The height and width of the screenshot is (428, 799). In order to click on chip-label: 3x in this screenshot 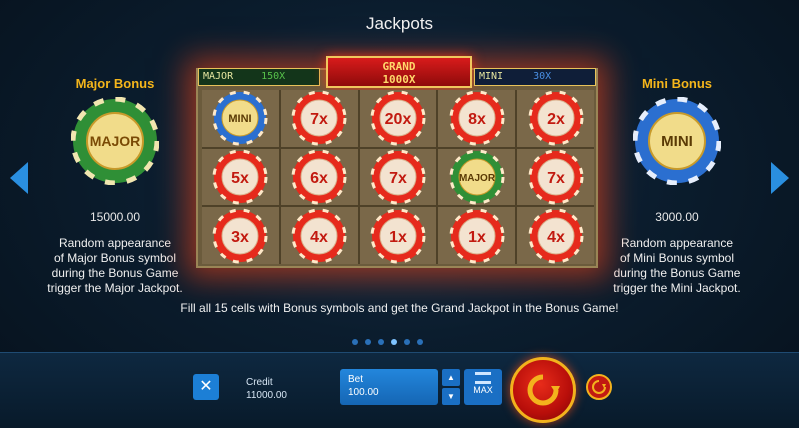, I will do `click(240, 237)`.